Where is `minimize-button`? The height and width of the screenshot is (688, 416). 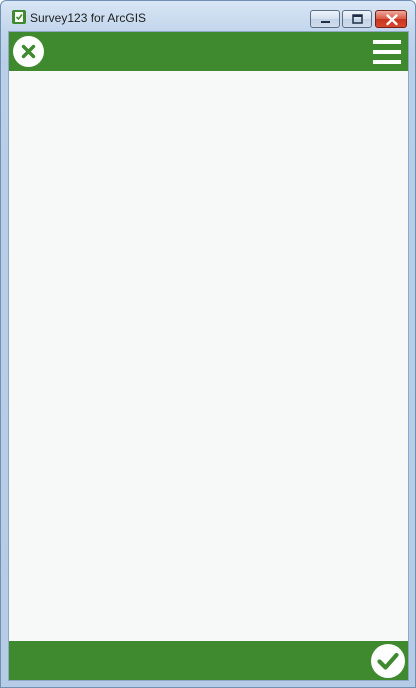
minimize-button is located at coordinates (325, 19).